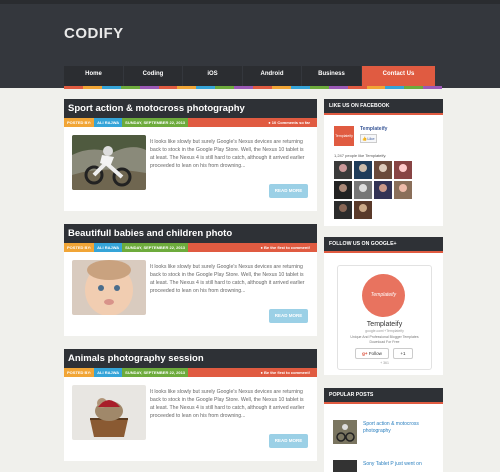 The width and height of the screenshot is (500, 472). Describe the element at coordinates (109, 162) in the screenshot. I see `motocross-thumbnail` at that location.